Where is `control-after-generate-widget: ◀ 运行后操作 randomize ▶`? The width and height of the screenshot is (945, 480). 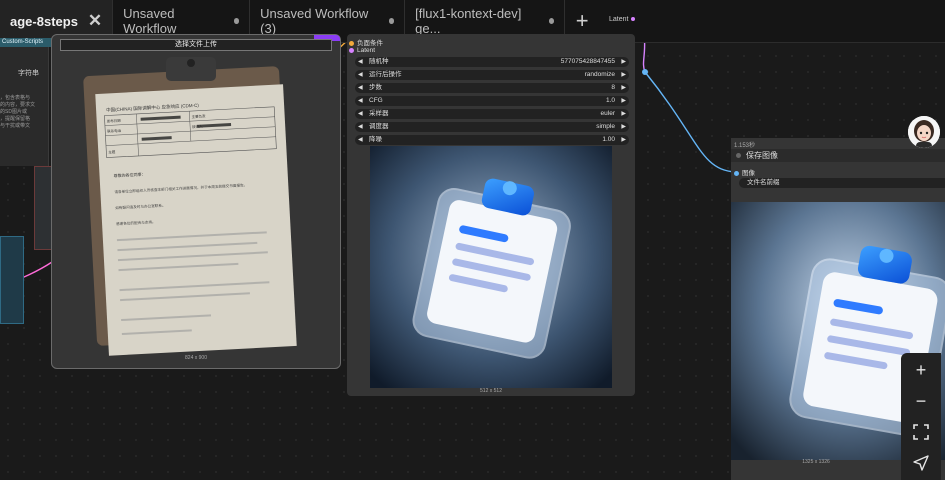 control-after-generate-widget: ◀ 运行后操作 randomize ▶ is located at coordinates (492, 75).